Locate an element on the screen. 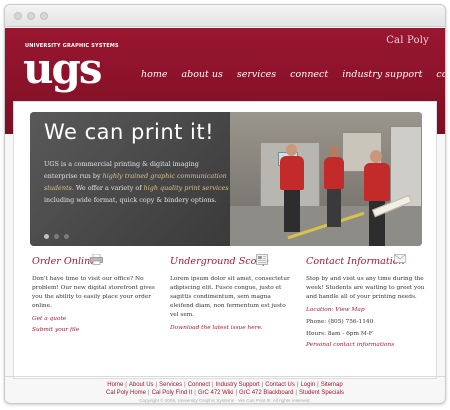 The image size is (450, 410). footer-link-grc-blackboard: GrC 472 Blackboard is located at coordinates (266, 393).